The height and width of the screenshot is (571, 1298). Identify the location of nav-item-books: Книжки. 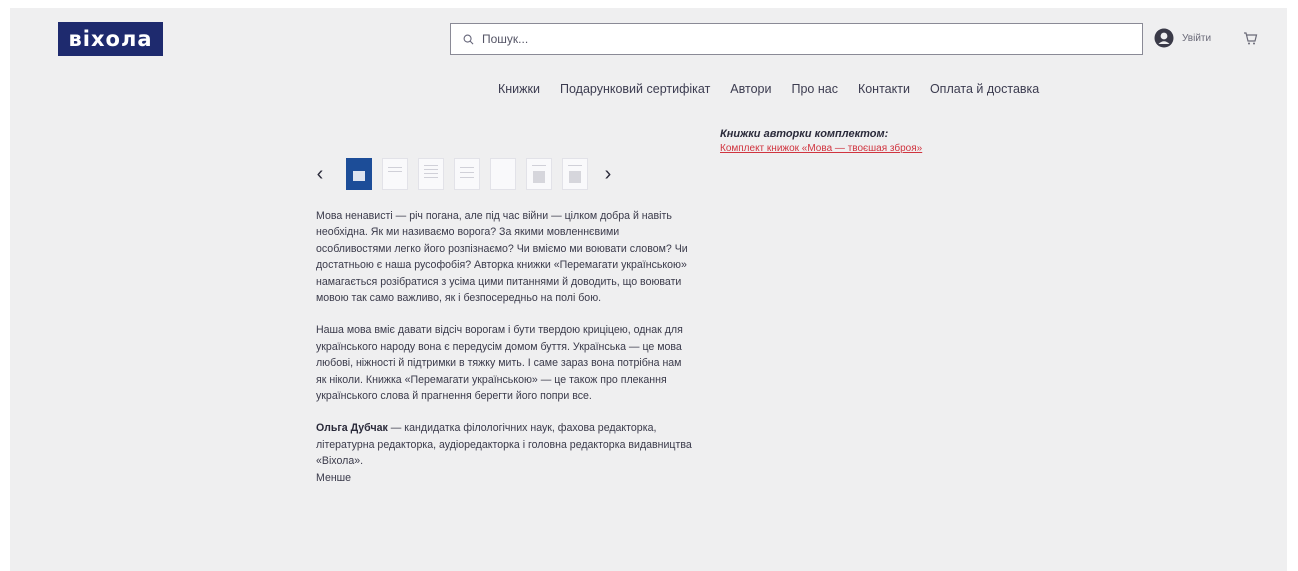
(519, 89).